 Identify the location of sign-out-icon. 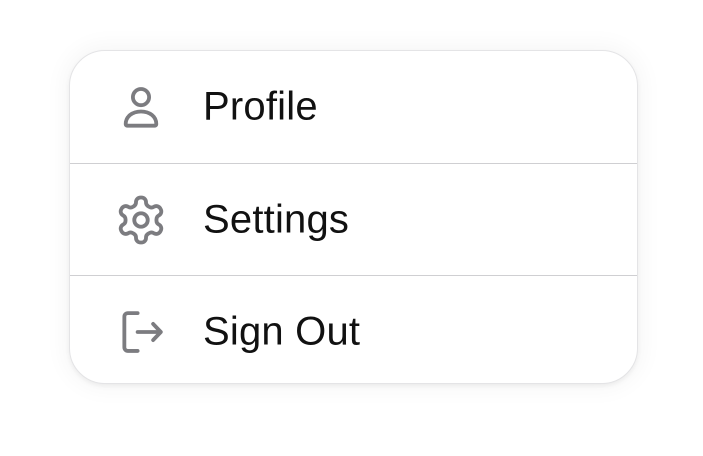
(141, 332).